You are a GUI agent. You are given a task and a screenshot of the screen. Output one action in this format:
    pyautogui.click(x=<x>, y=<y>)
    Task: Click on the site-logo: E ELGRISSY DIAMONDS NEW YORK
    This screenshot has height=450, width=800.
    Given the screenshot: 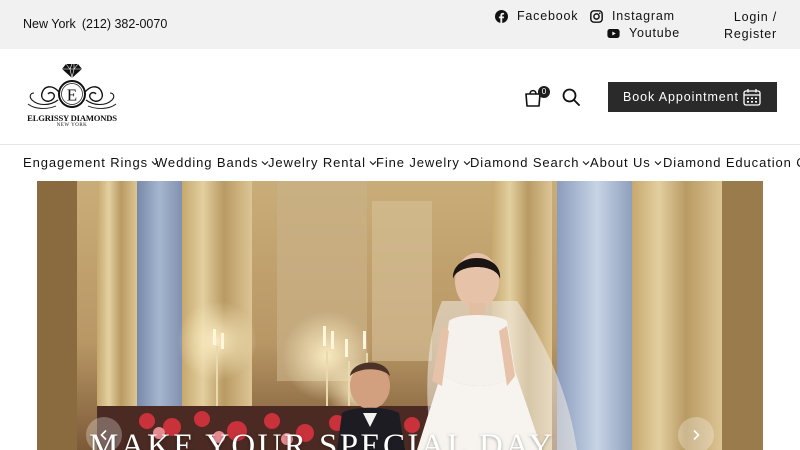 What is the action you would take?
    pyautogui.click(x=72, y=96)
    